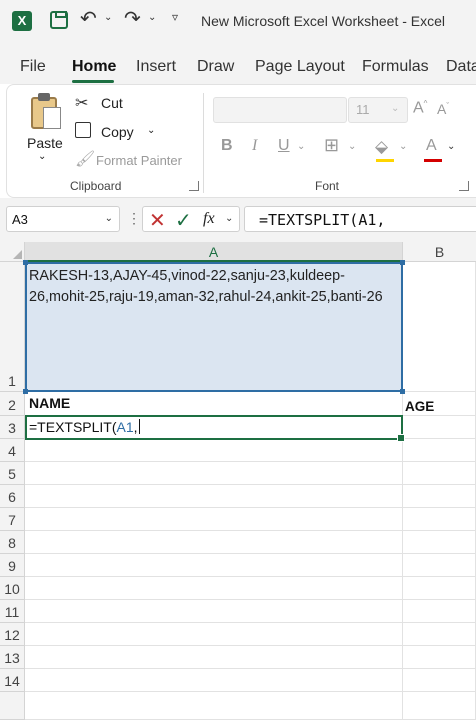 This screenshot has height=720, width=476. Describe the element at coordinates (214, 450) in the screenshot. I see `cell-a4` at that location.